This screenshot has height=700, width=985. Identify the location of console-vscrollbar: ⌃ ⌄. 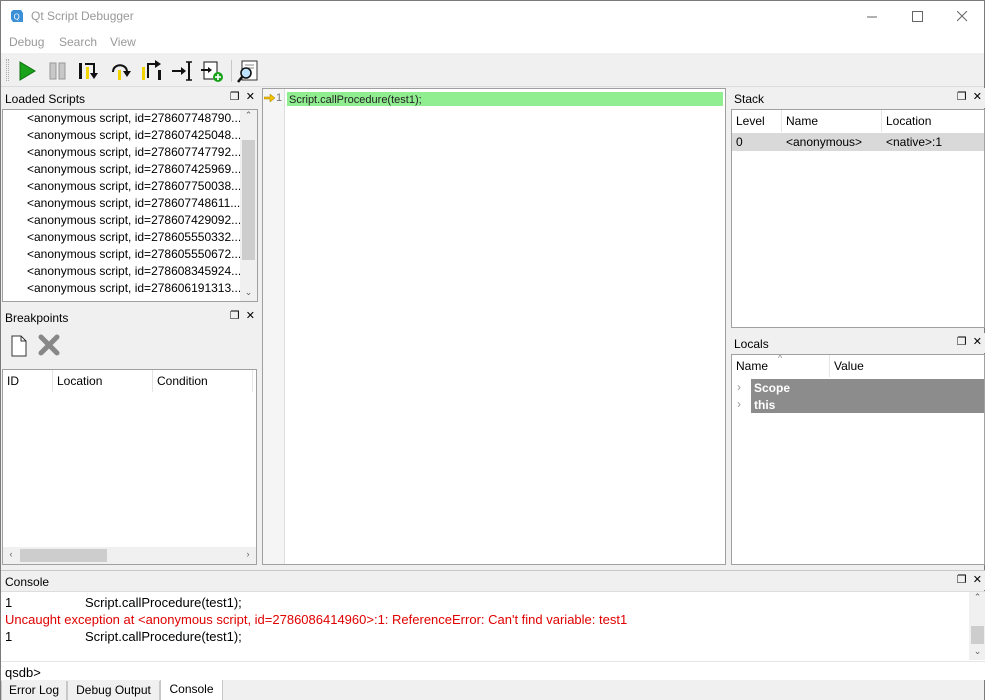
(977, 626).